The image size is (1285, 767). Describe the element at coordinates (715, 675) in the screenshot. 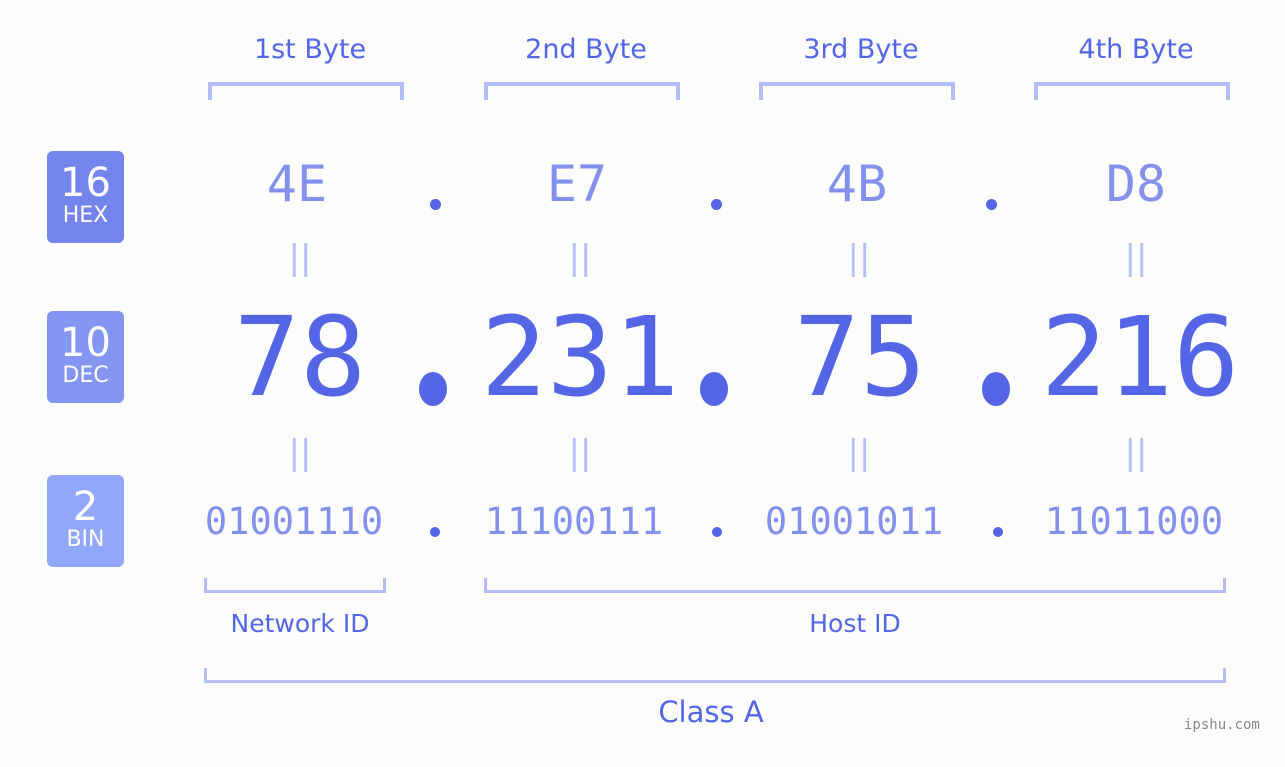

I see `class-bracket` at that location.